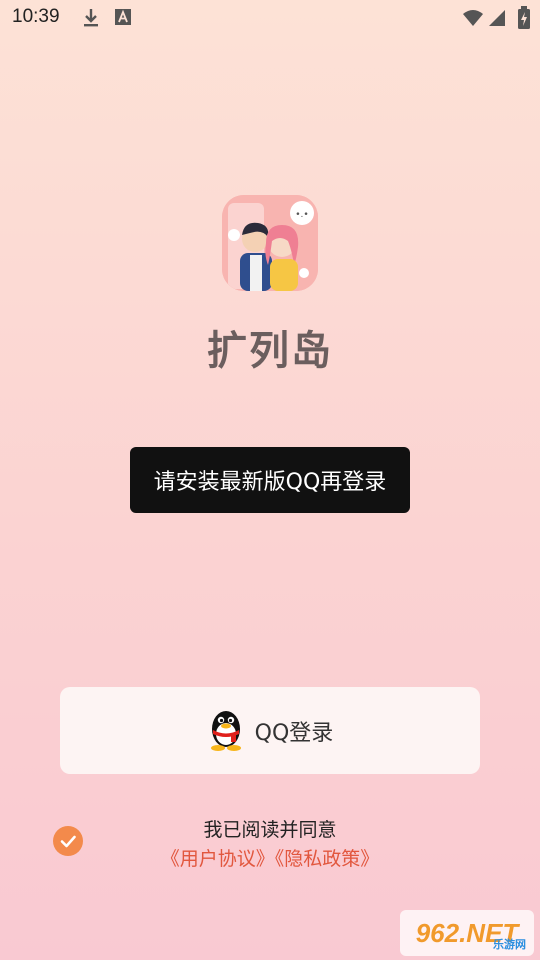  Describe the element at coordinates (327, 859) in the screenshot. I see `privacy-policy-link: 《隐私政策》` at that location.